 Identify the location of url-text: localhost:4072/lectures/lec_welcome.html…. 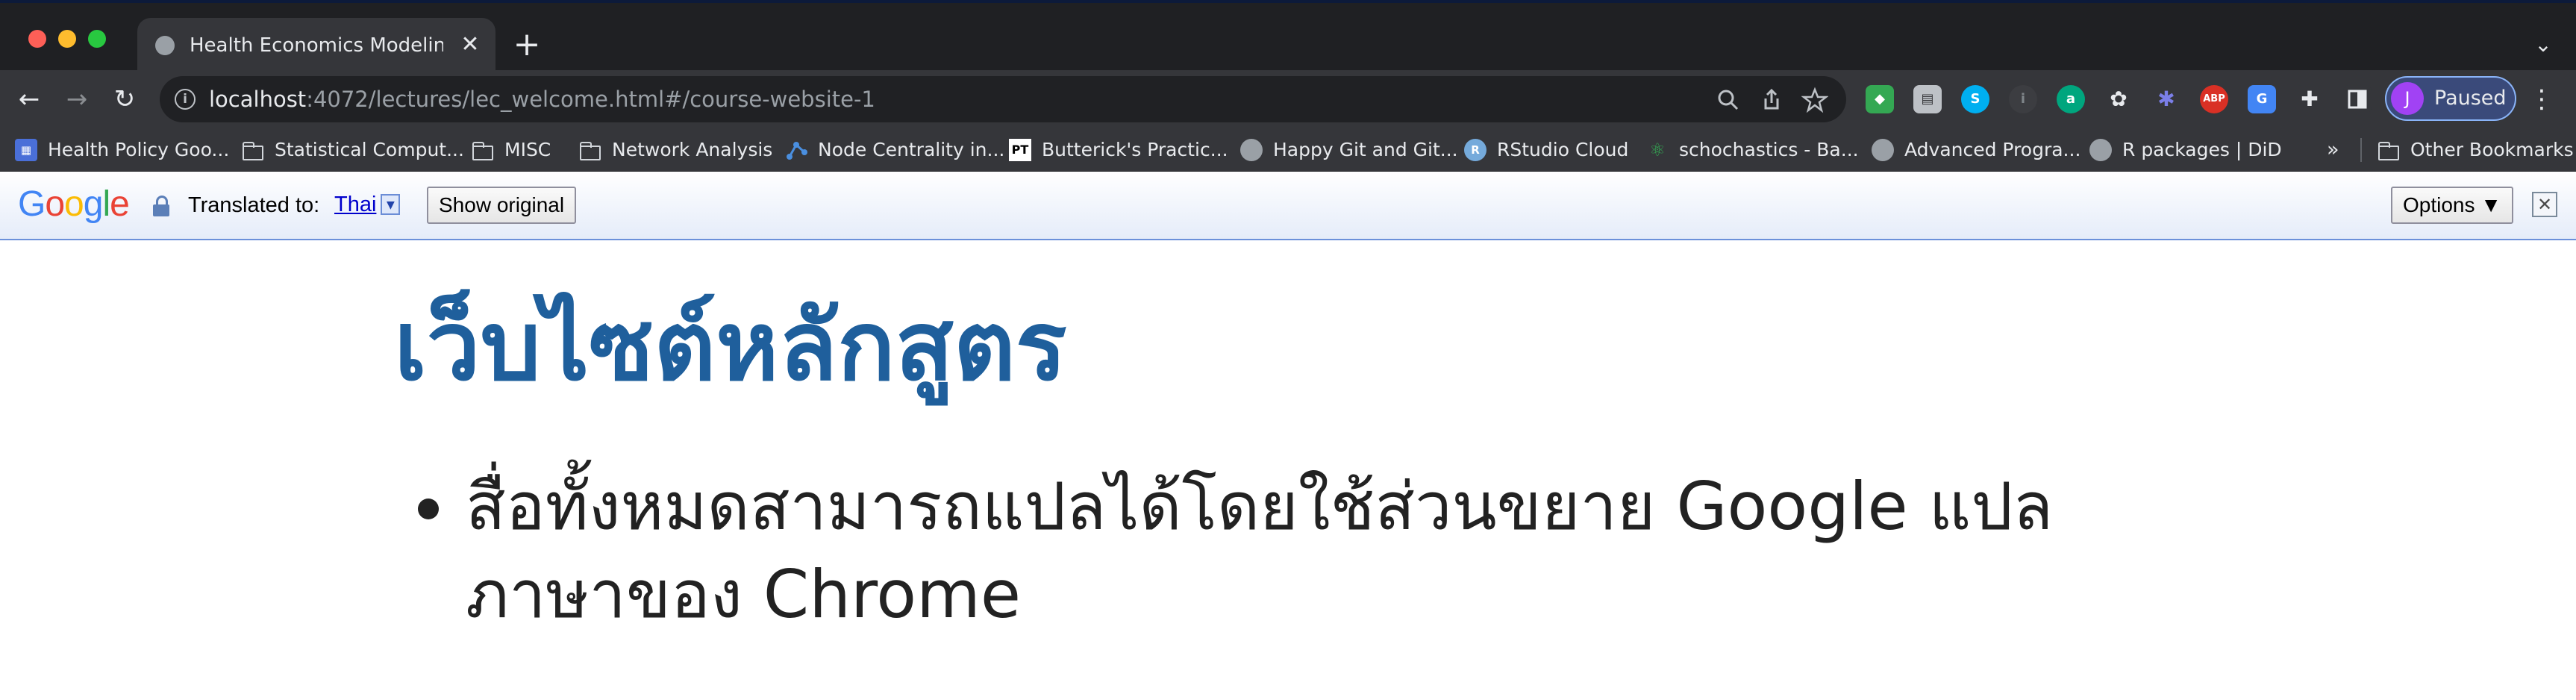
(542, 99).